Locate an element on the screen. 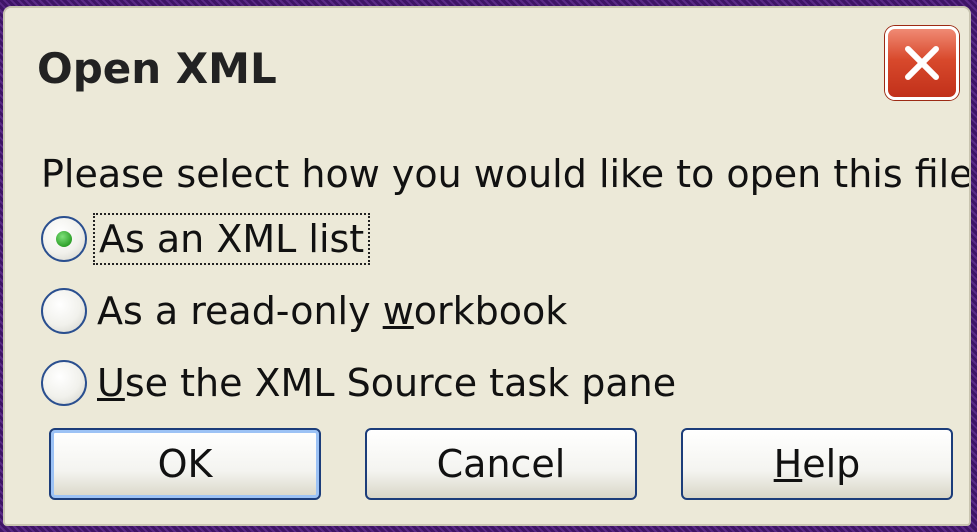  option-read-only-workbook-label: As a read-only workbook is located at coordinates (332, 311).